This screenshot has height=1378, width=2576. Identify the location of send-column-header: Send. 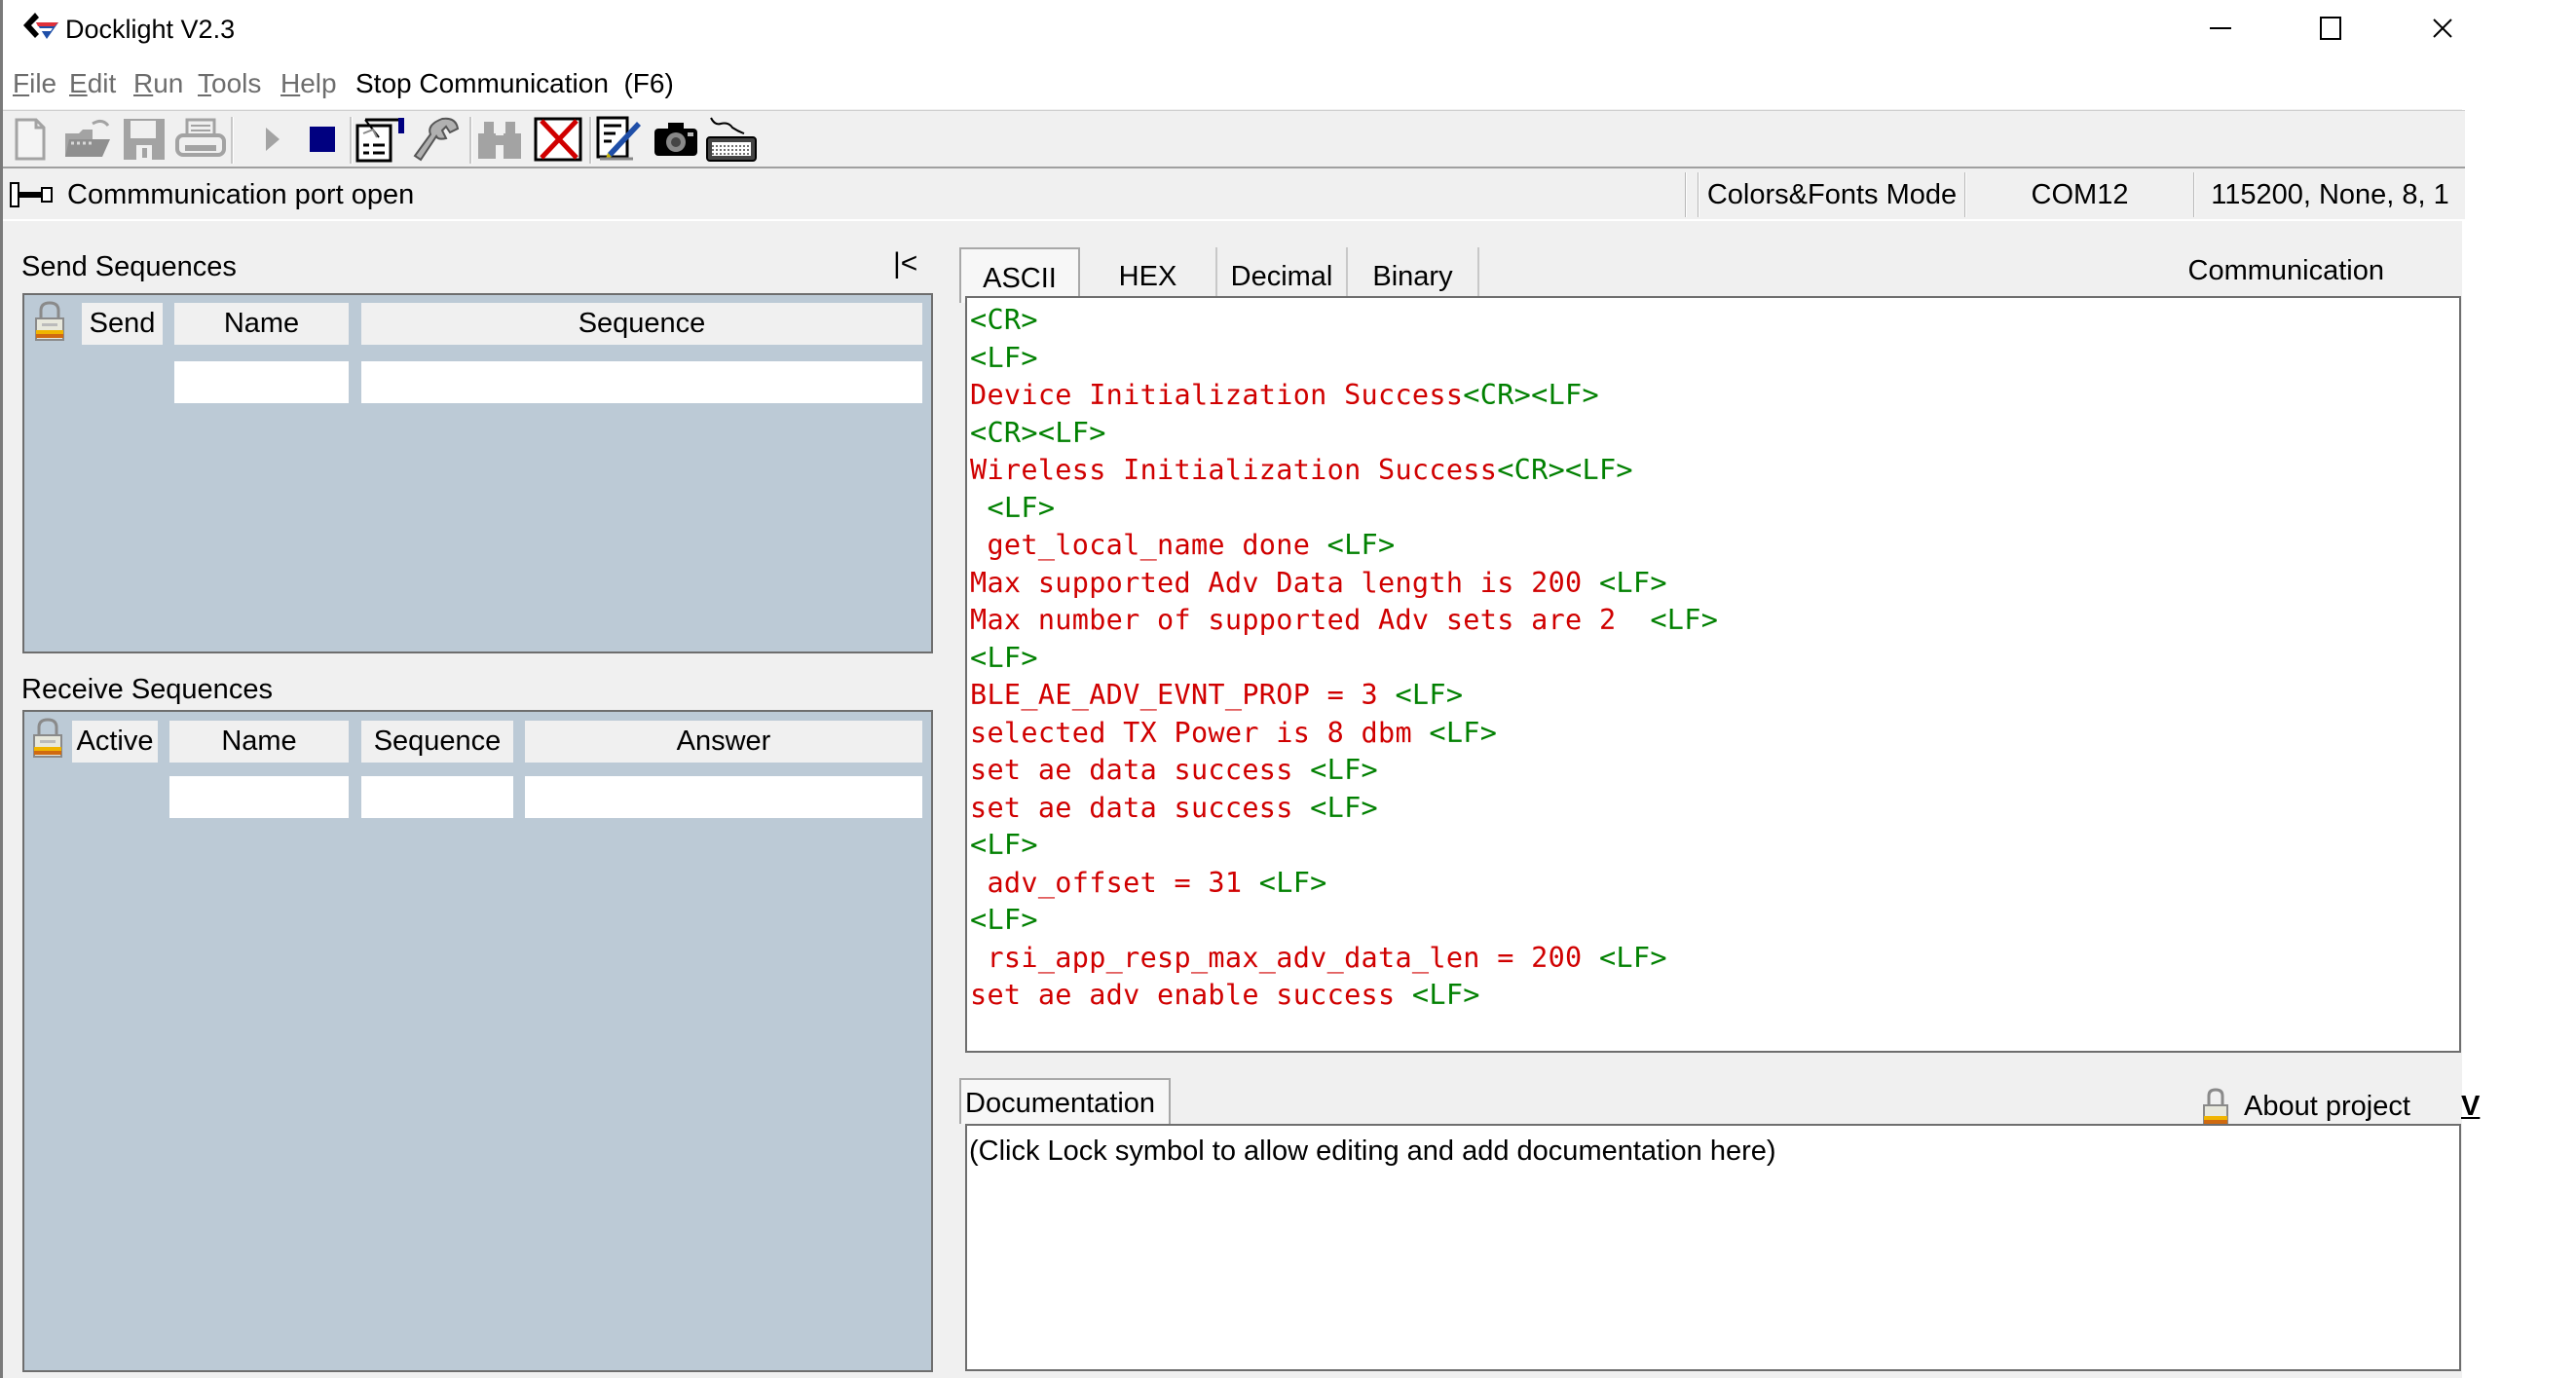
(122, 324).